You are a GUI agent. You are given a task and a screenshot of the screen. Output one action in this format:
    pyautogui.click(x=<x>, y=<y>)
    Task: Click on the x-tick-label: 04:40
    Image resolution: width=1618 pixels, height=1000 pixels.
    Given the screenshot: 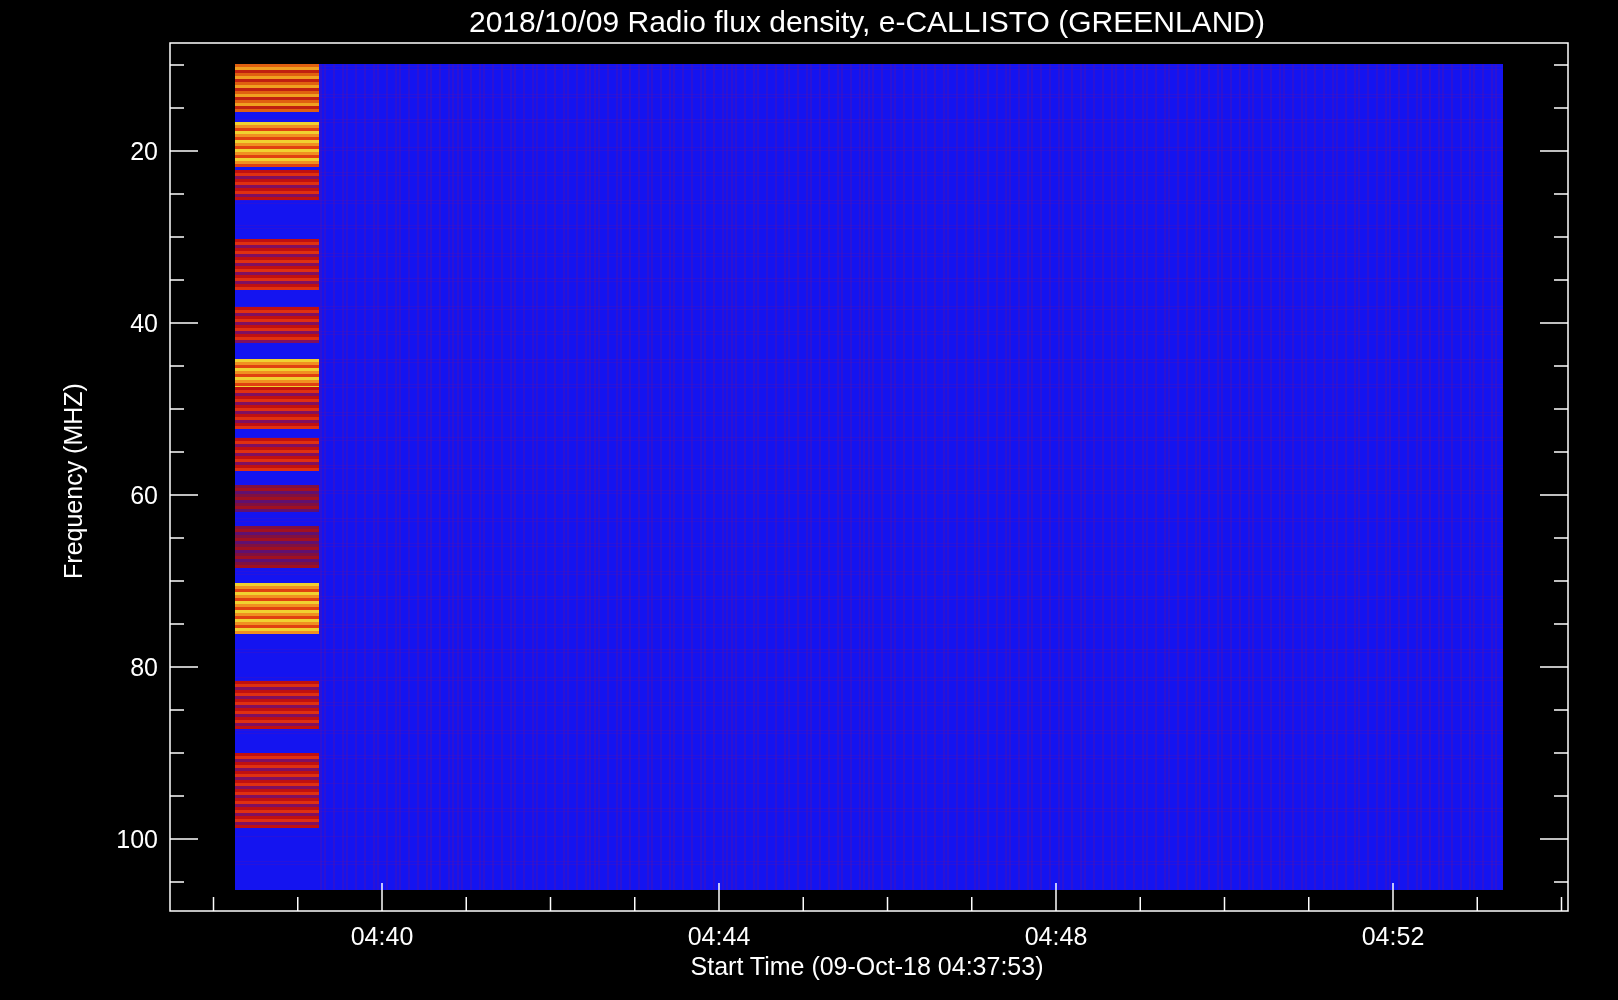 What is the action you would take?
    pyautogui.click(x=382, y=936)
    